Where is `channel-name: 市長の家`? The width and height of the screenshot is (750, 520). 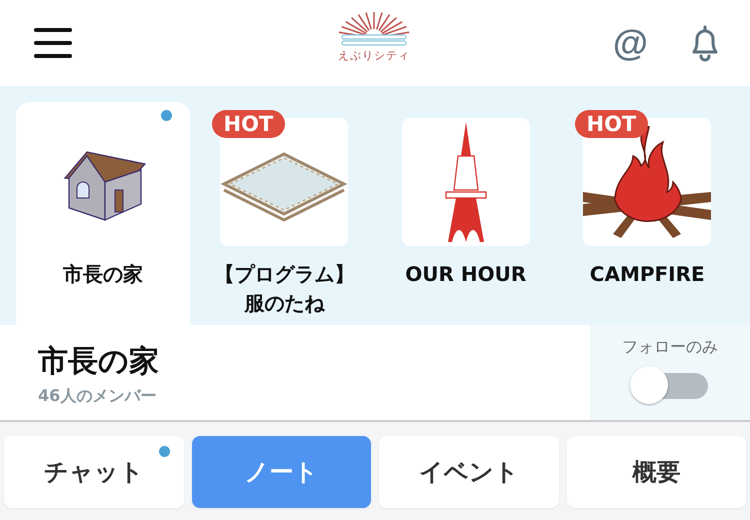 channel-name: 市長の家 is located at coordinates (102, 274).